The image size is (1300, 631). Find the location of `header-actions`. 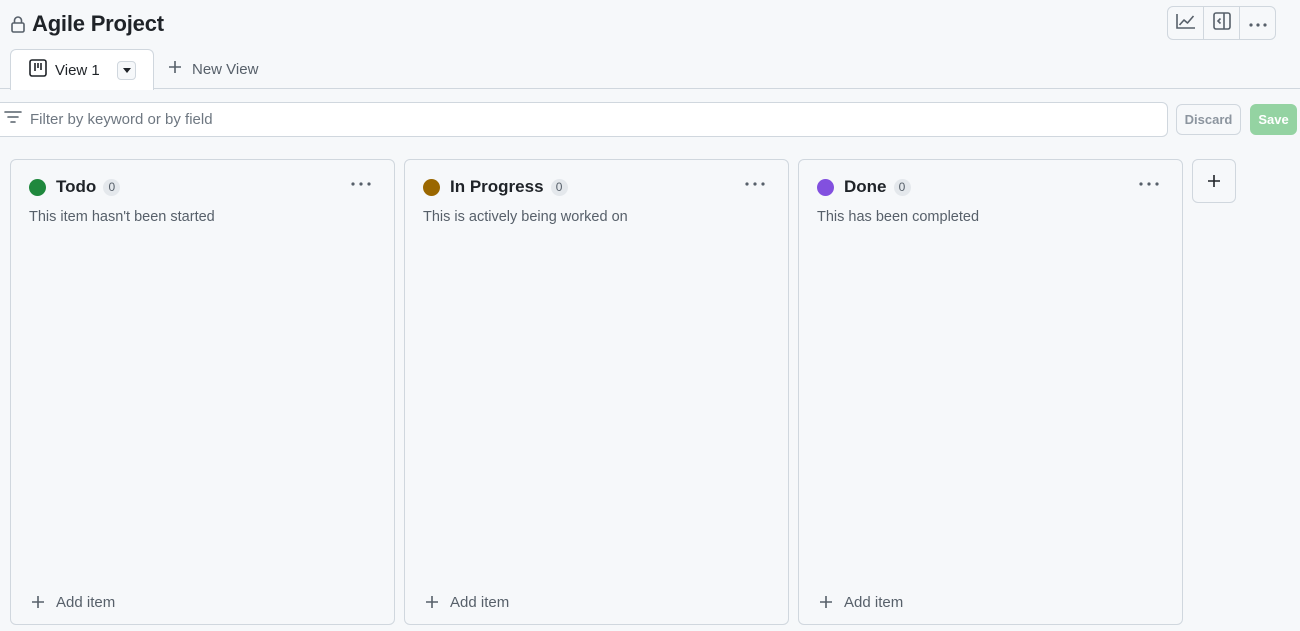

header-actions is located at coordinates (1221, 23).